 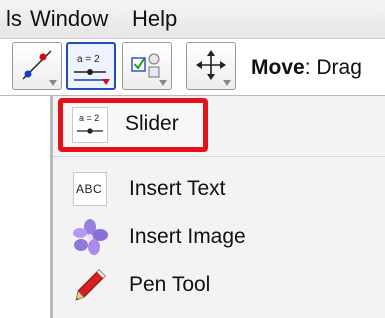 I want to click on menu-item-label: Pen Tool, so click(x=170, y=284).